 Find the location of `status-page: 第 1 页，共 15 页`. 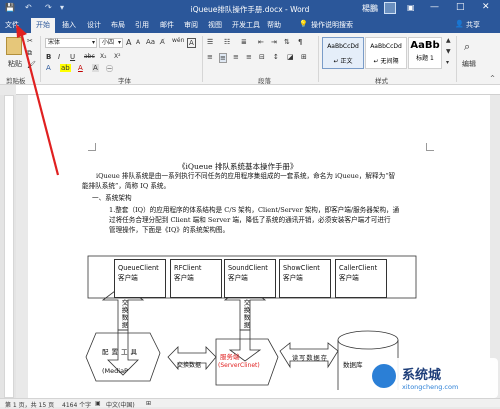

status-page: 第 1 页，共 15 页 is located at coordinates (29, 404).